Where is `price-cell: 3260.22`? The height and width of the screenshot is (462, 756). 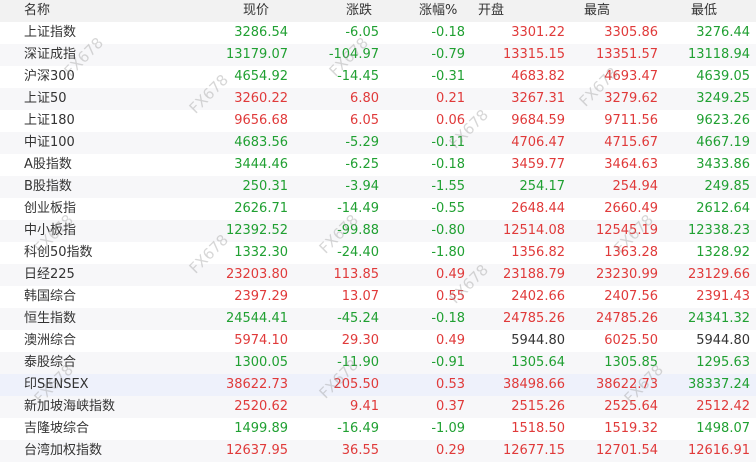 price-cell: 3260.22 is located at coordinates (261, 98).